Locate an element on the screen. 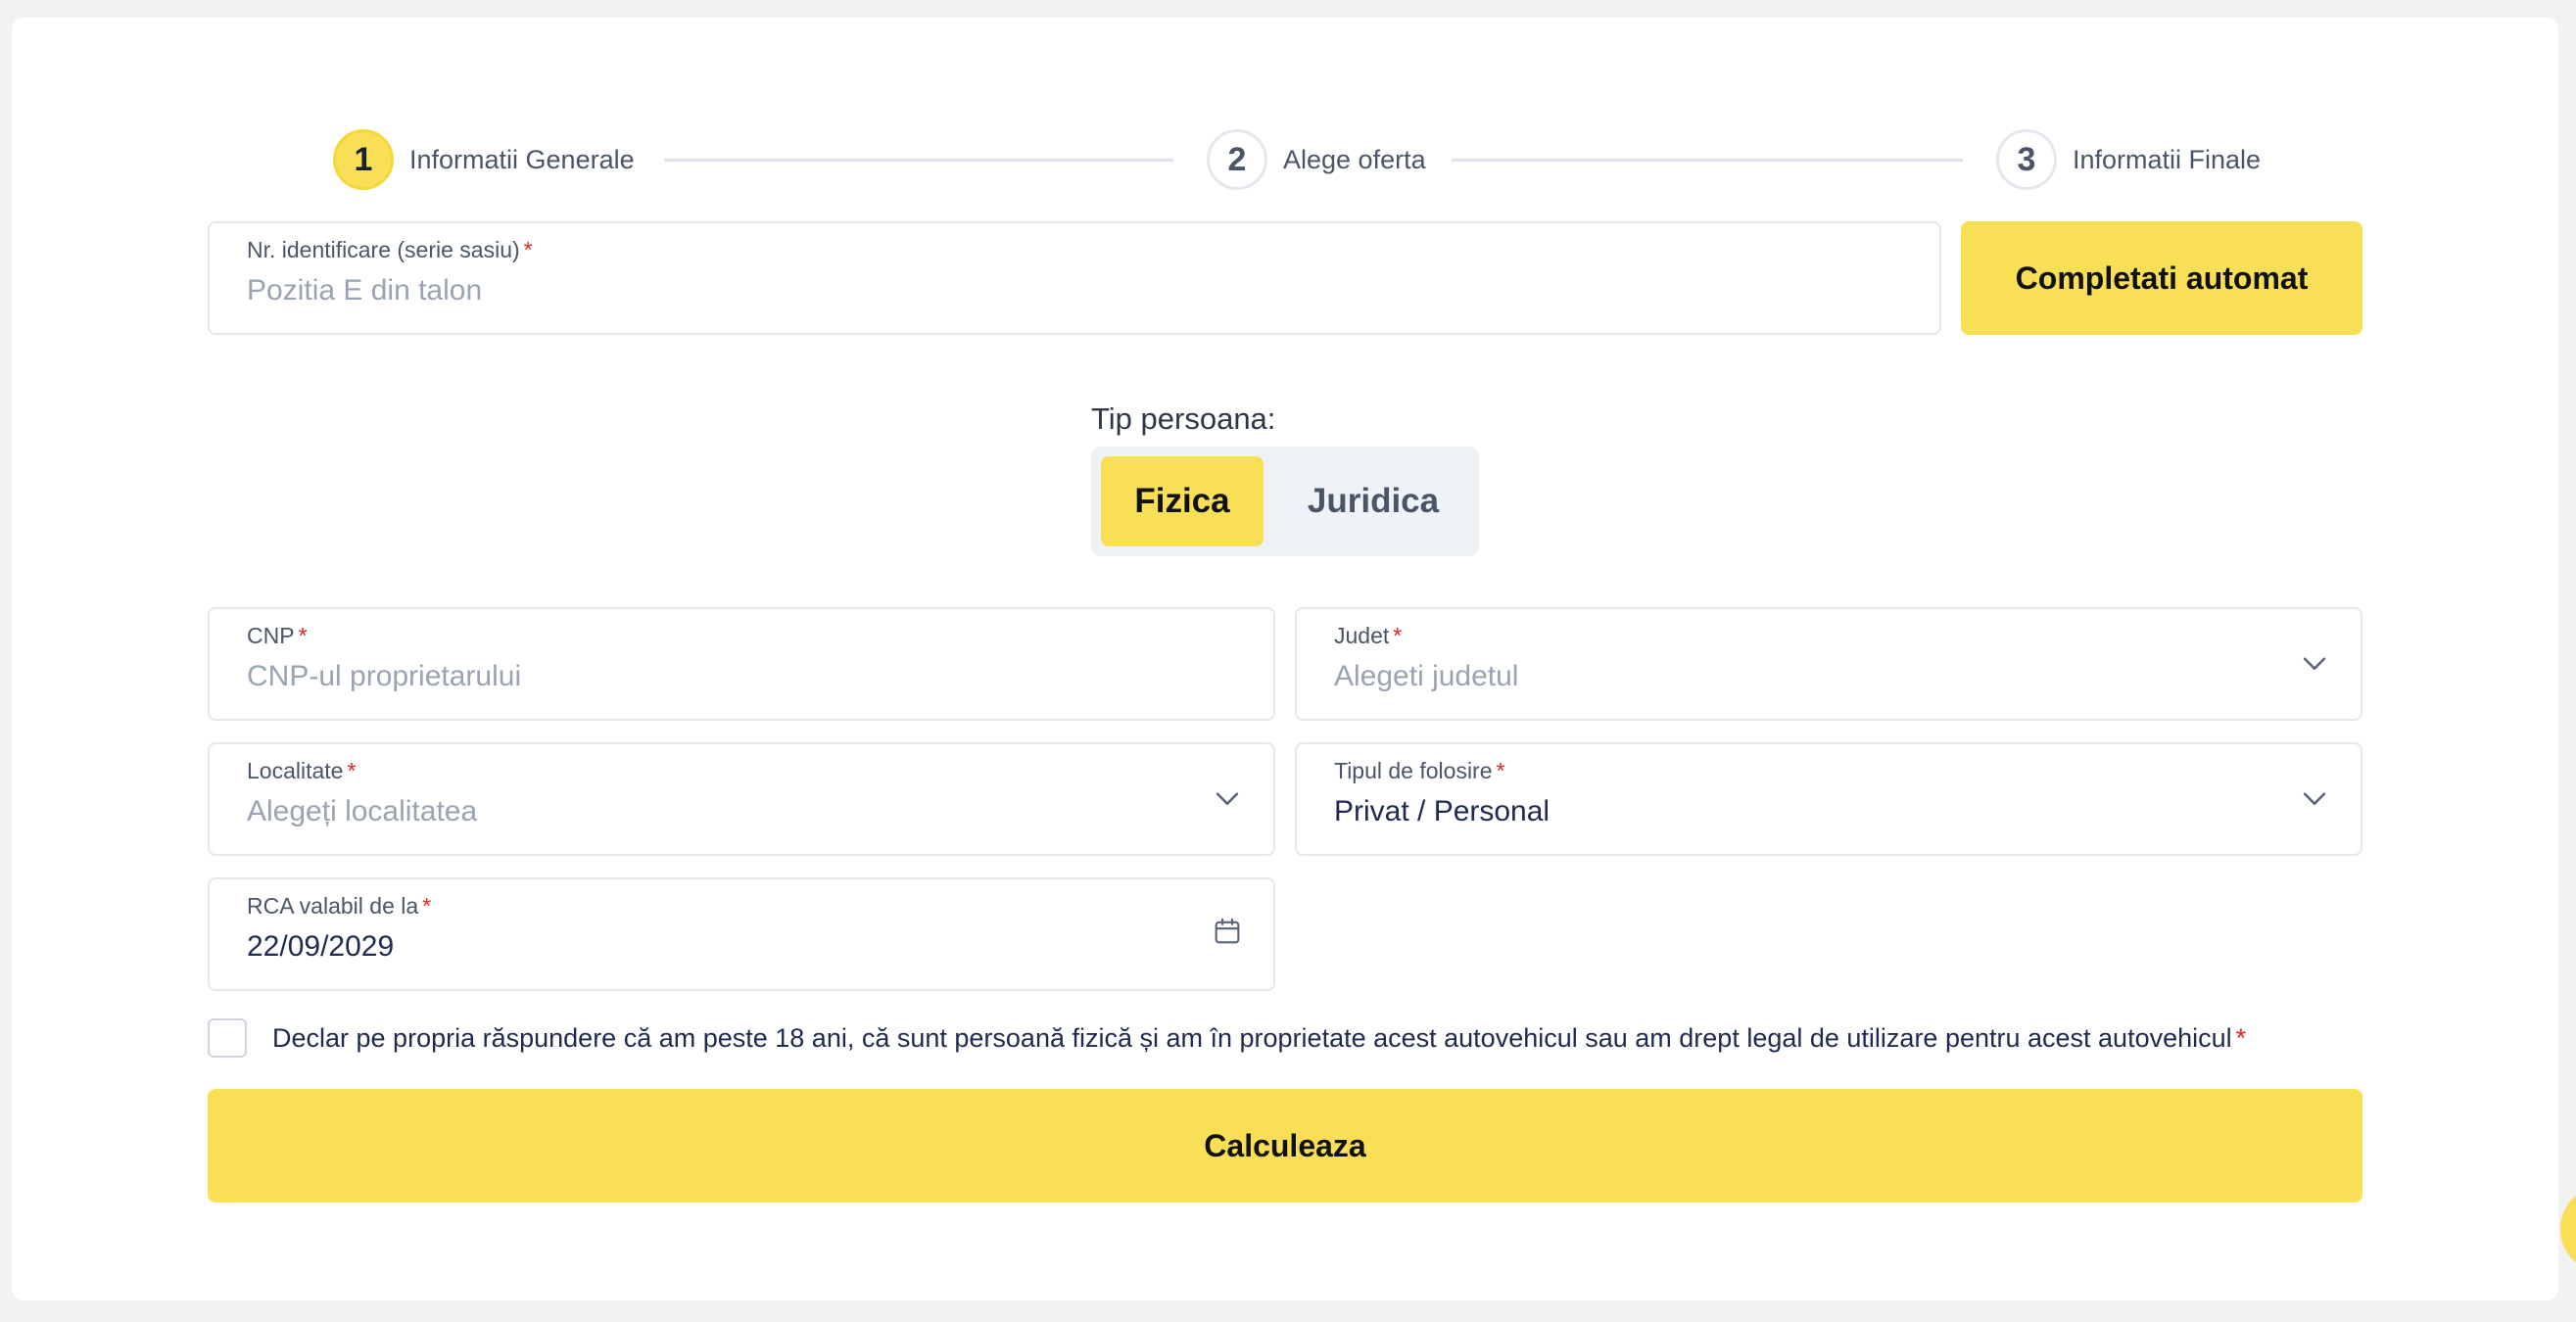  localitate-value: Alegeți localitatea is located at coordinates (362, 811).